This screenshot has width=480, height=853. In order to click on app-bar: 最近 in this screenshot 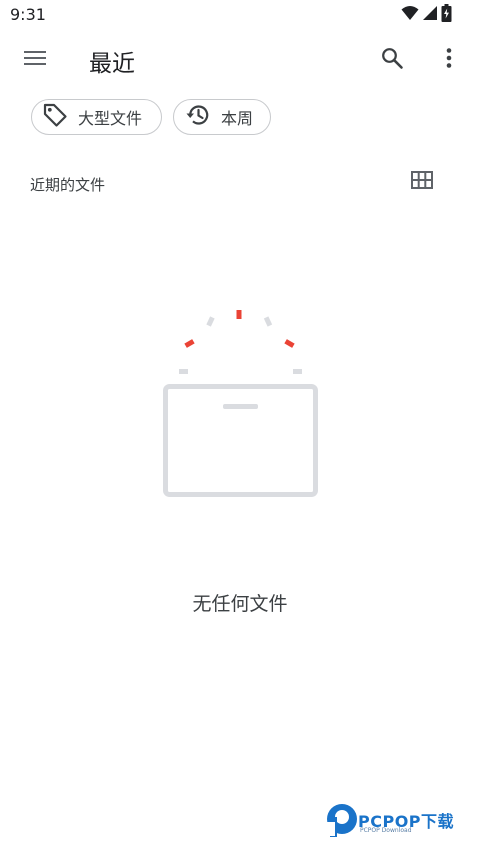, I will do `click(240, 60)`.